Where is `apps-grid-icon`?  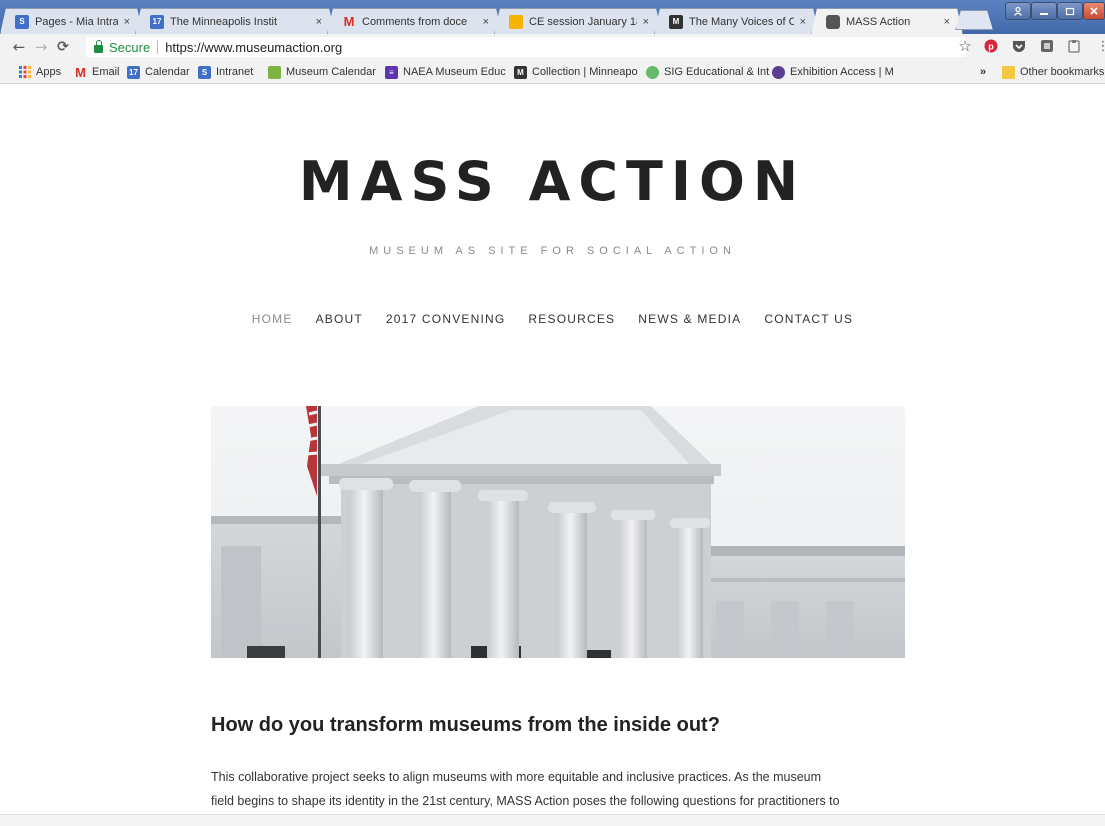 apps-grid-icon is located at coordinates (24, 72).